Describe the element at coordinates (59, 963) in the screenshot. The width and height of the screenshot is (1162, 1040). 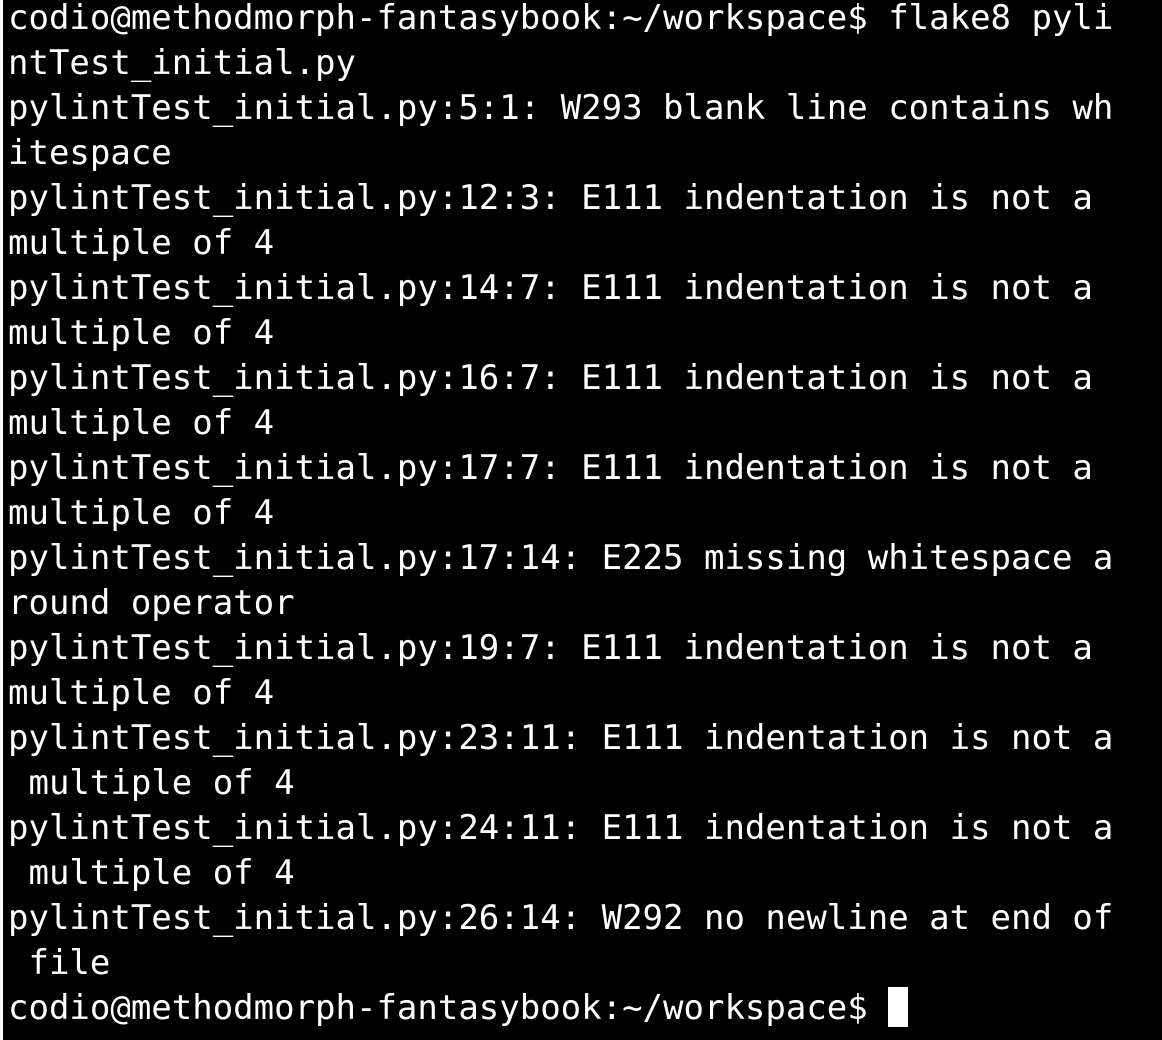
I see `terminal-line: file` at that location.